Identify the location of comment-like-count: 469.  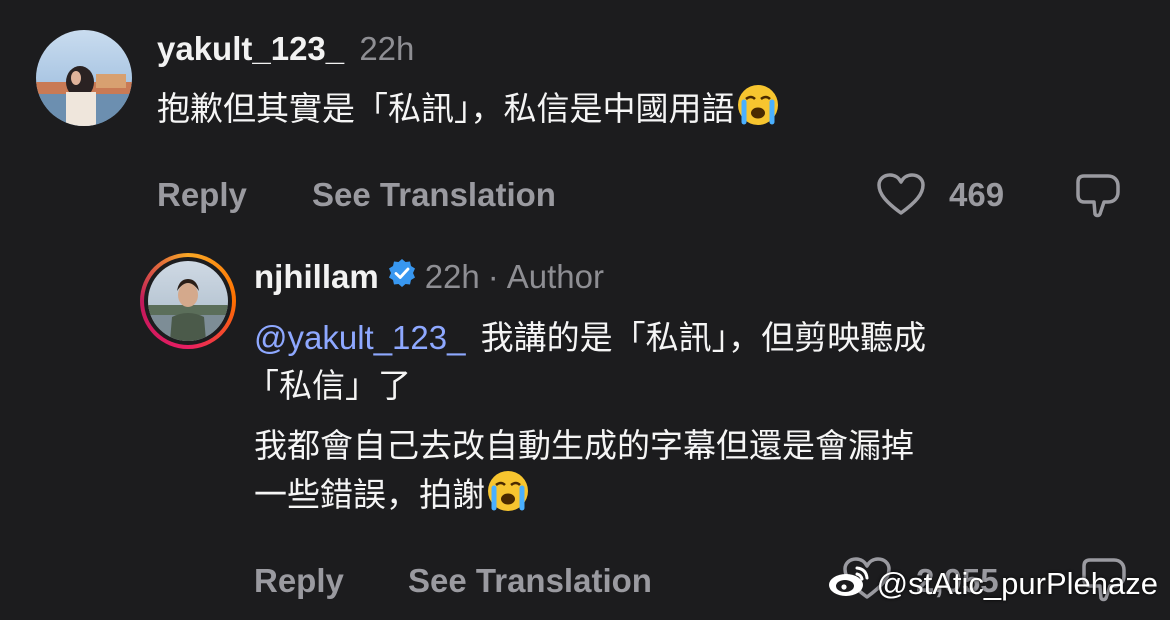
(977, 194).